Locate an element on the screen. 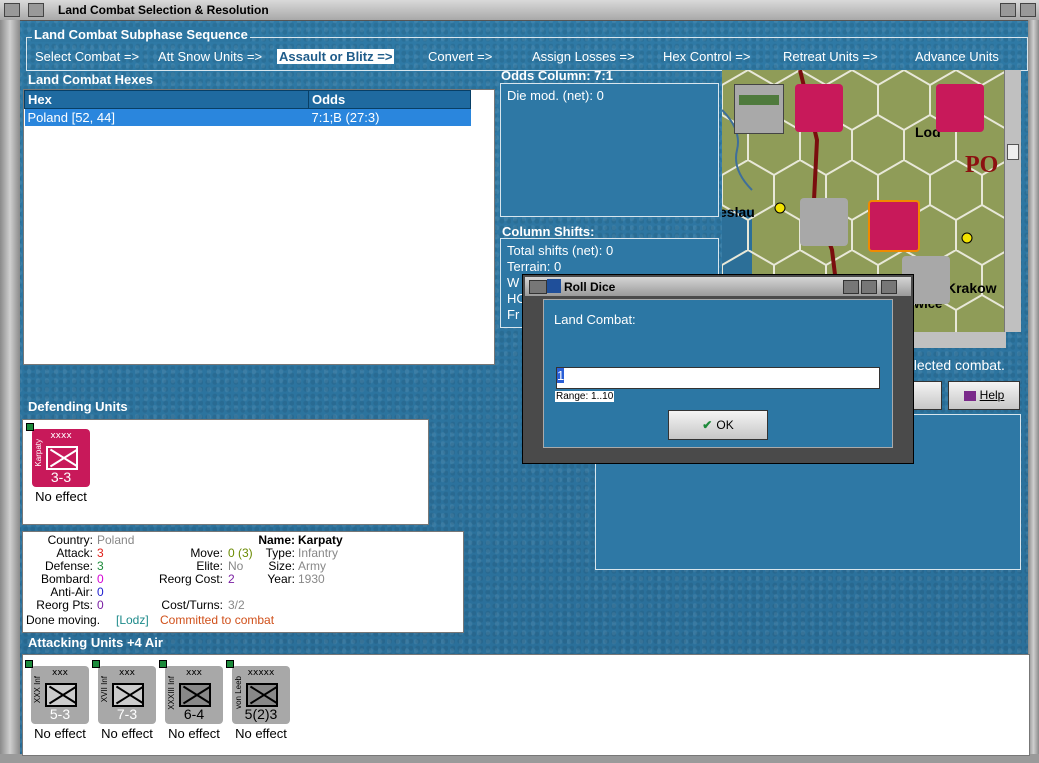  size-label: Size: is located at coordinates (281, 566).